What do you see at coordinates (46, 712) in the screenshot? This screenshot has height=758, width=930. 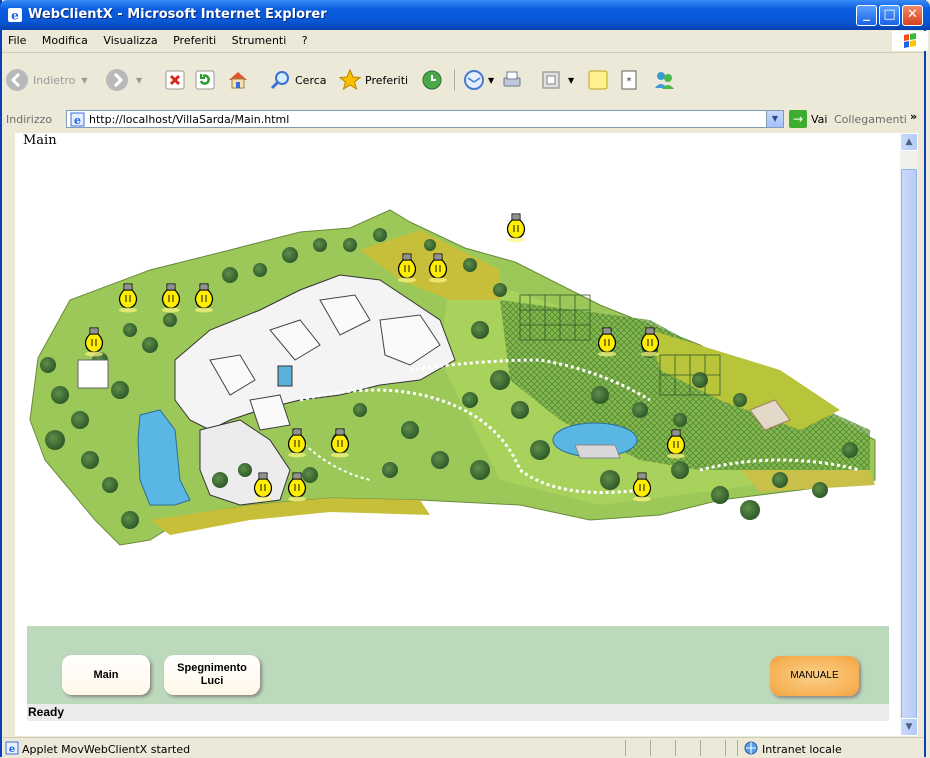 I see `applet-status-text: Ready` at bounding box center [46, 712].